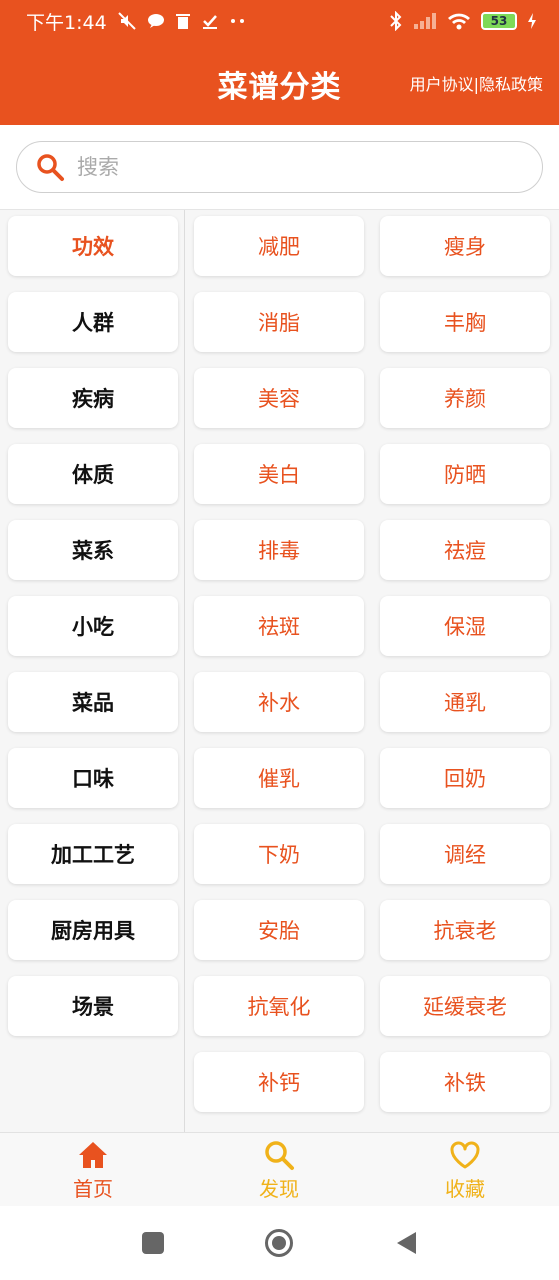 This screenshot has height=1280, width=559. I want to click on subcategory-item: 美容, so click(279, 398).